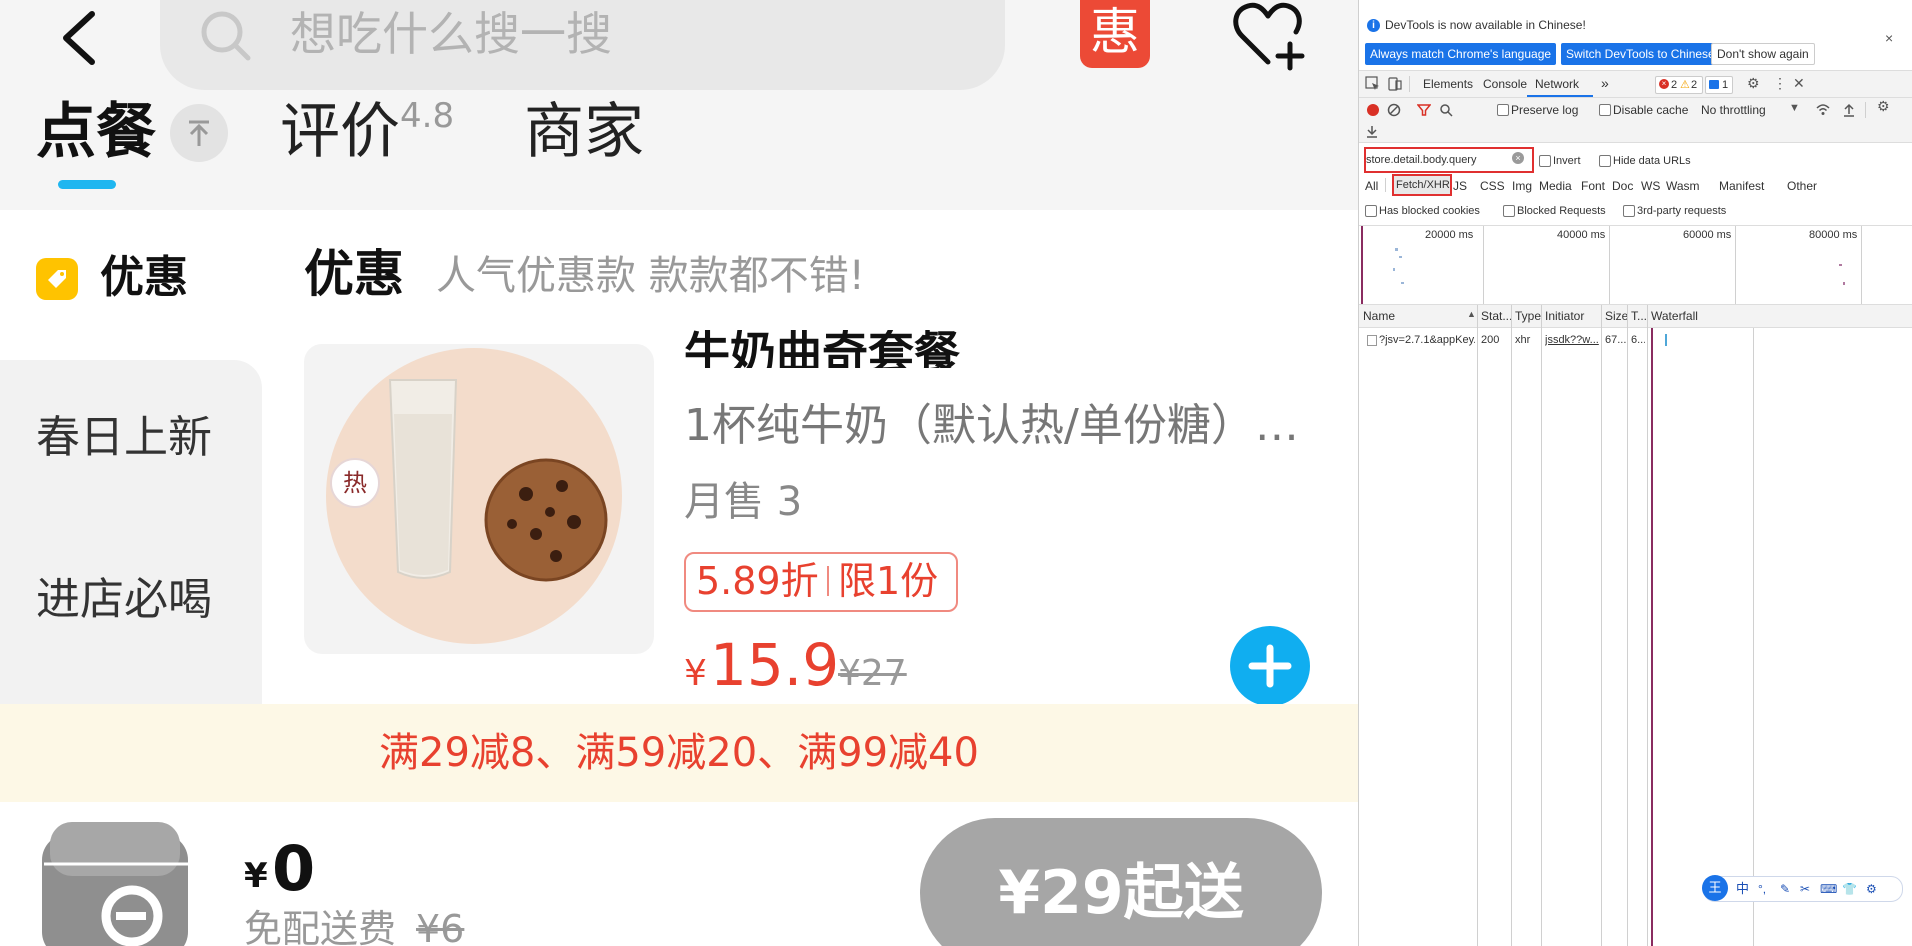 The image size is (1912, 946). I want to click on filter-wasm: Wasm, so click(1683, 186).